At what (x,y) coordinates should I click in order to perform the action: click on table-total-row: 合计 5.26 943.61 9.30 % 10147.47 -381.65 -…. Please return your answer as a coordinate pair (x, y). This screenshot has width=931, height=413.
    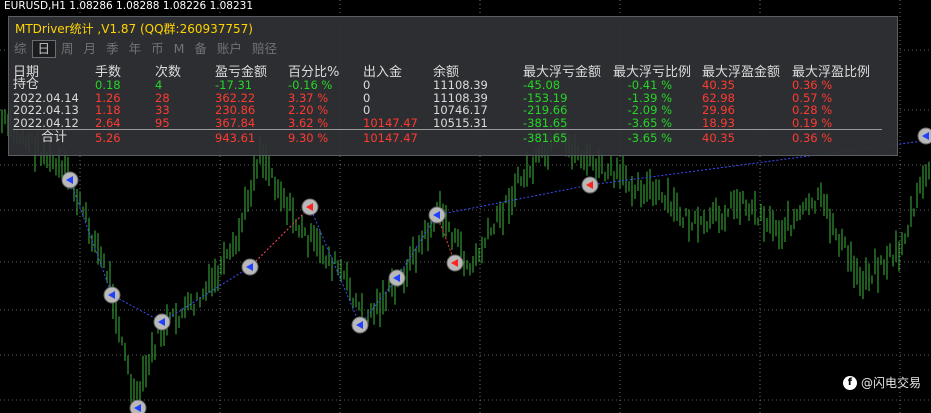
    Looking at the image, I should click on (447, 137).